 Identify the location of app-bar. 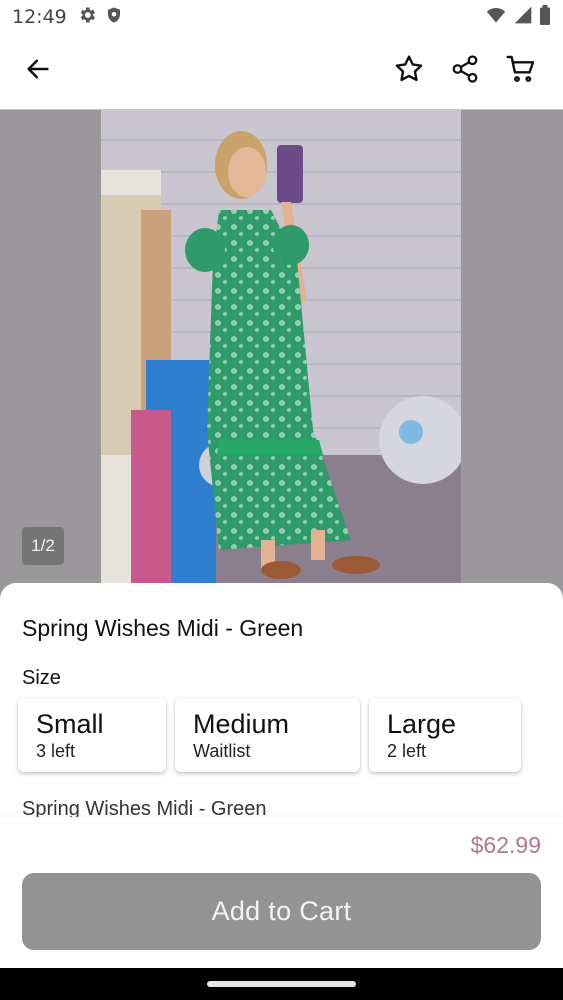
(281, 72).